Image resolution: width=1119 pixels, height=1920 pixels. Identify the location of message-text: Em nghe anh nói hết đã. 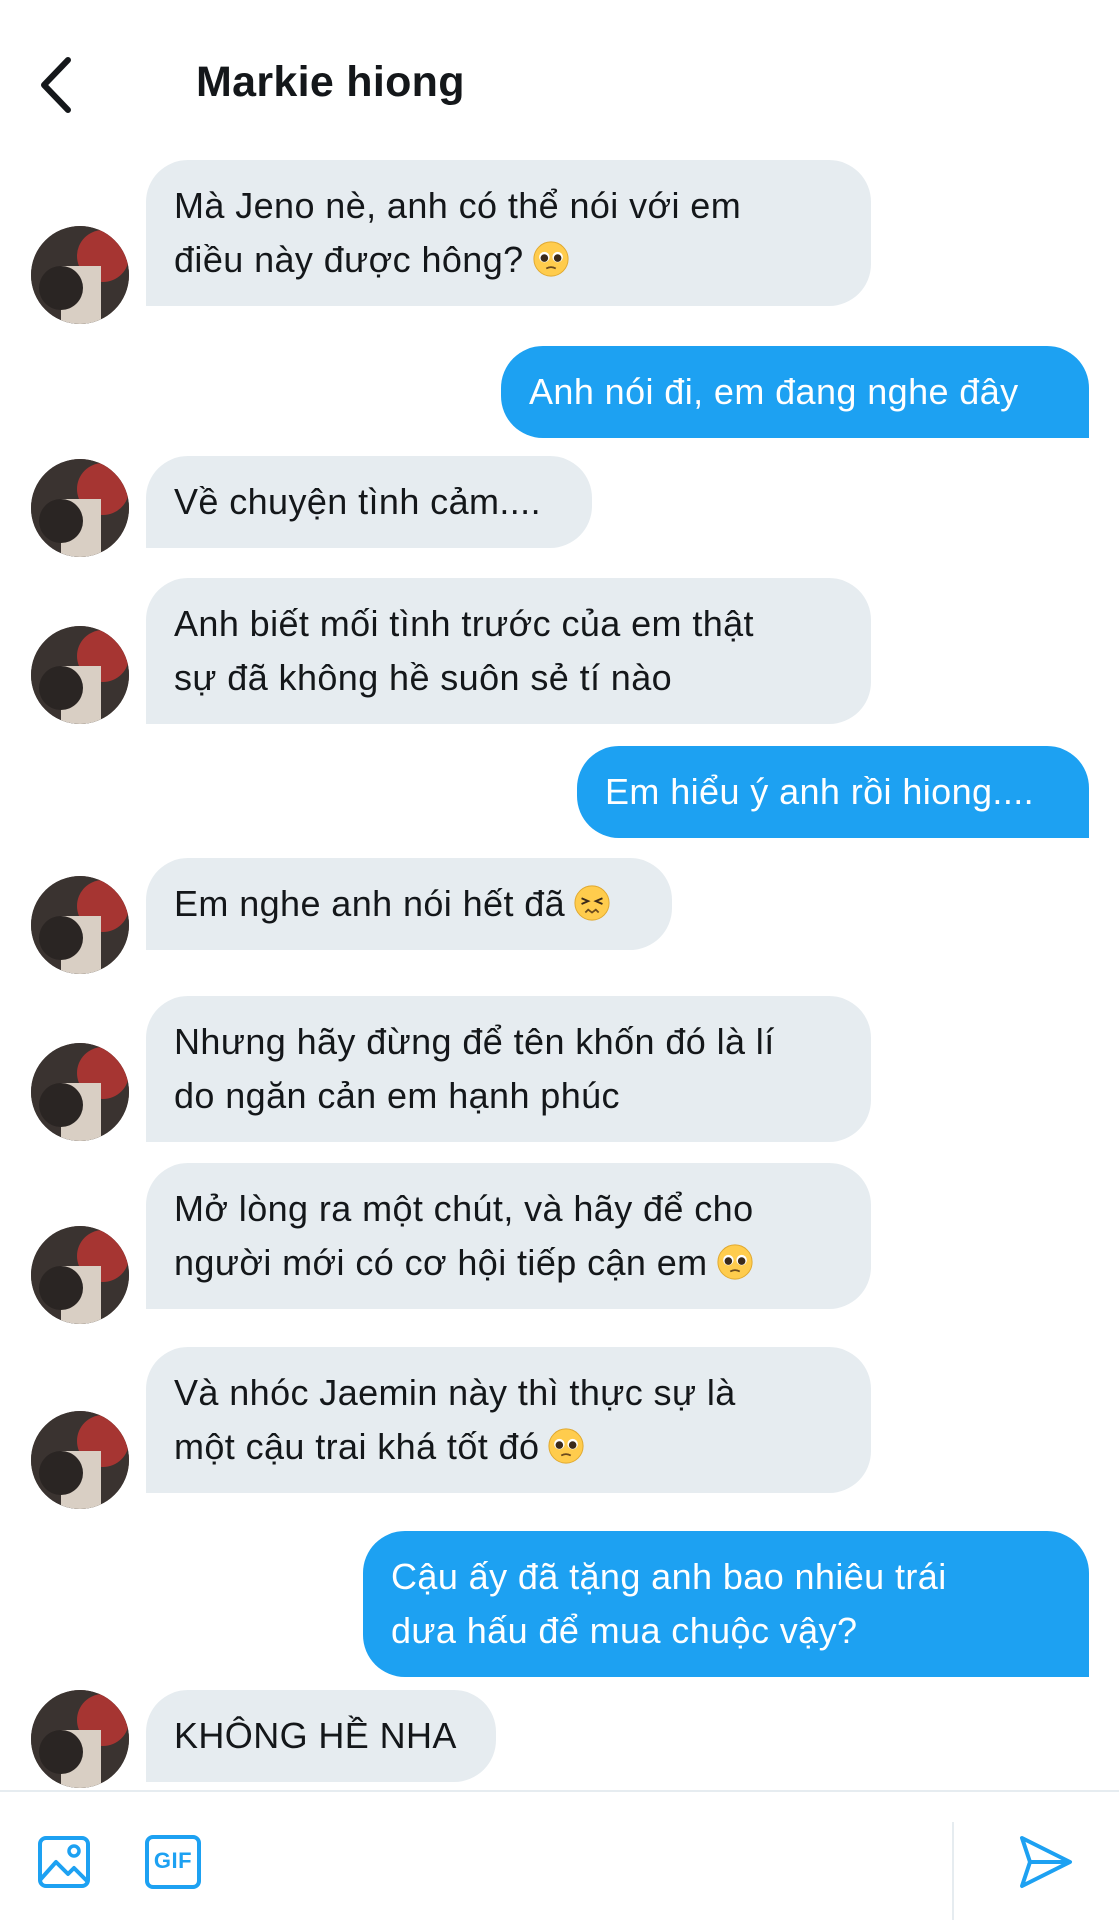
(370, 903).